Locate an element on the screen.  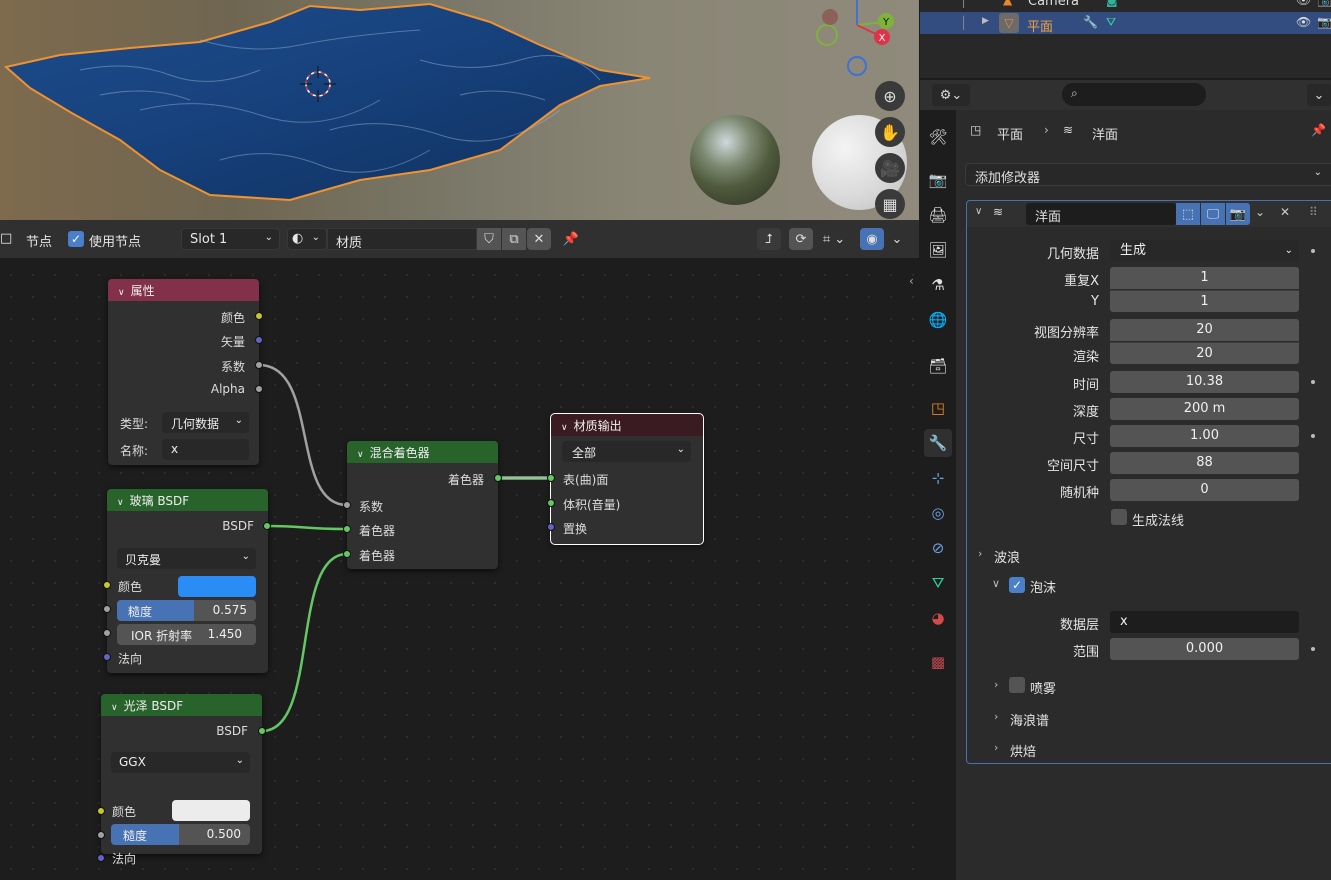
socket-bsdf-out is located at coordinates (267, 526).